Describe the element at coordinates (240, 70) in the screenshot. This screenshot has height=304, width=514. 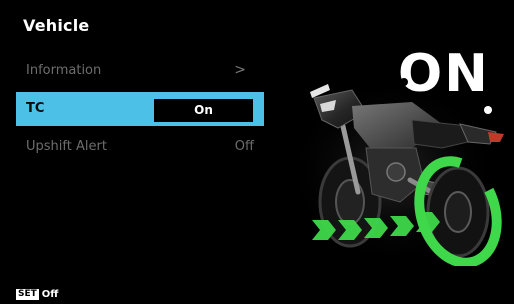
I see `chevron-right-icon: >` at that location.